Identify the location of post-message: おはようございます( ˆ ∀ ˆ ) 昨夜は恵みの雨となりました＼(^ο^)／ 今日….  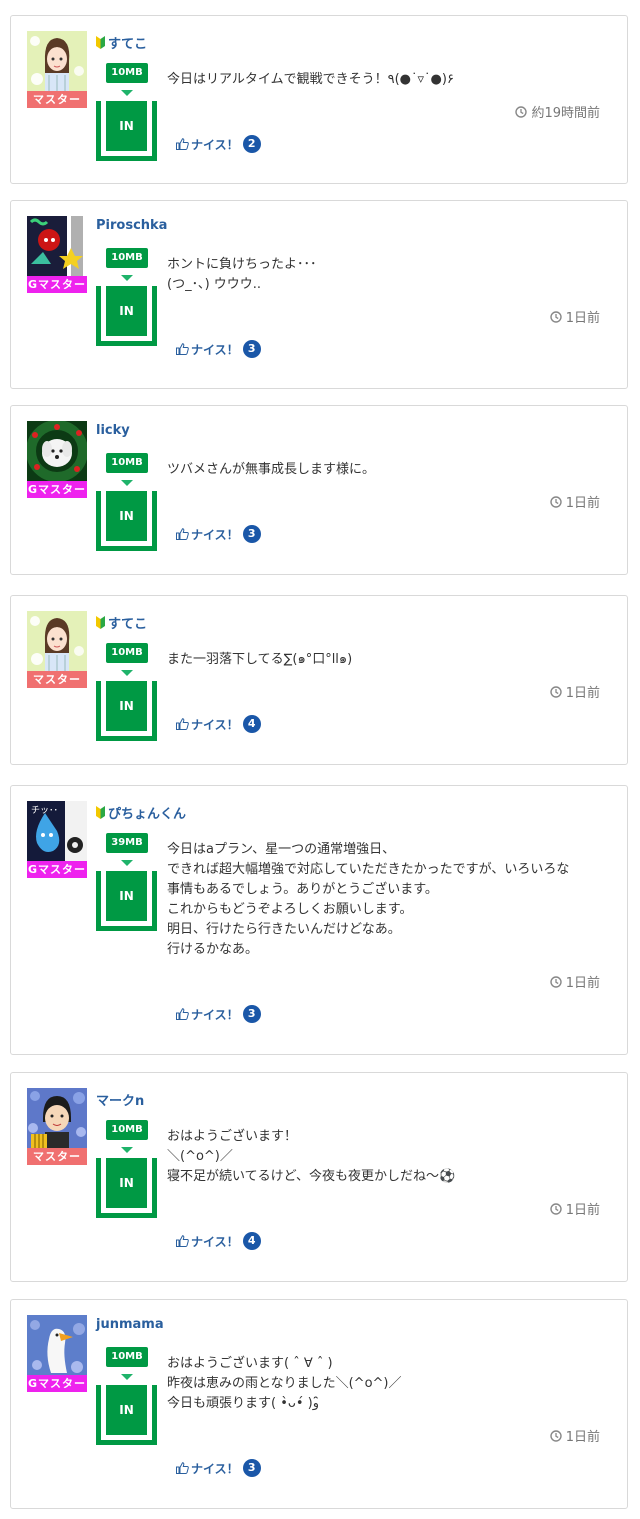
(387, 1384).